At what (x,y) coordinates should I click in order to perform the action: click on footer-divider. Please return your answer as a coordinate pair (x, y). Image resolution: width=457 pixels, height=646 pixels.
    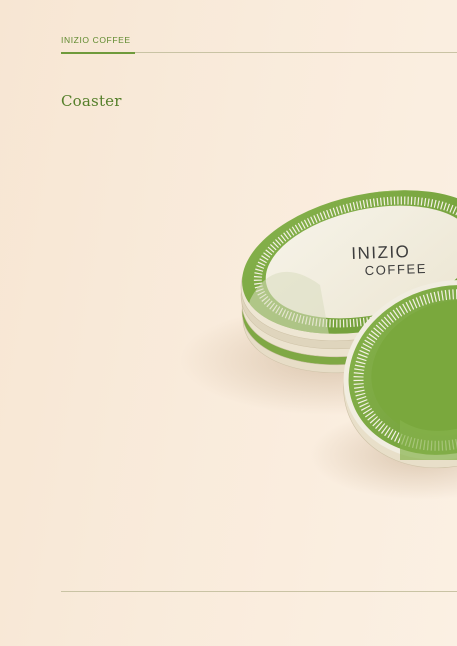
    Looking at the image, I should click on (259, 591).